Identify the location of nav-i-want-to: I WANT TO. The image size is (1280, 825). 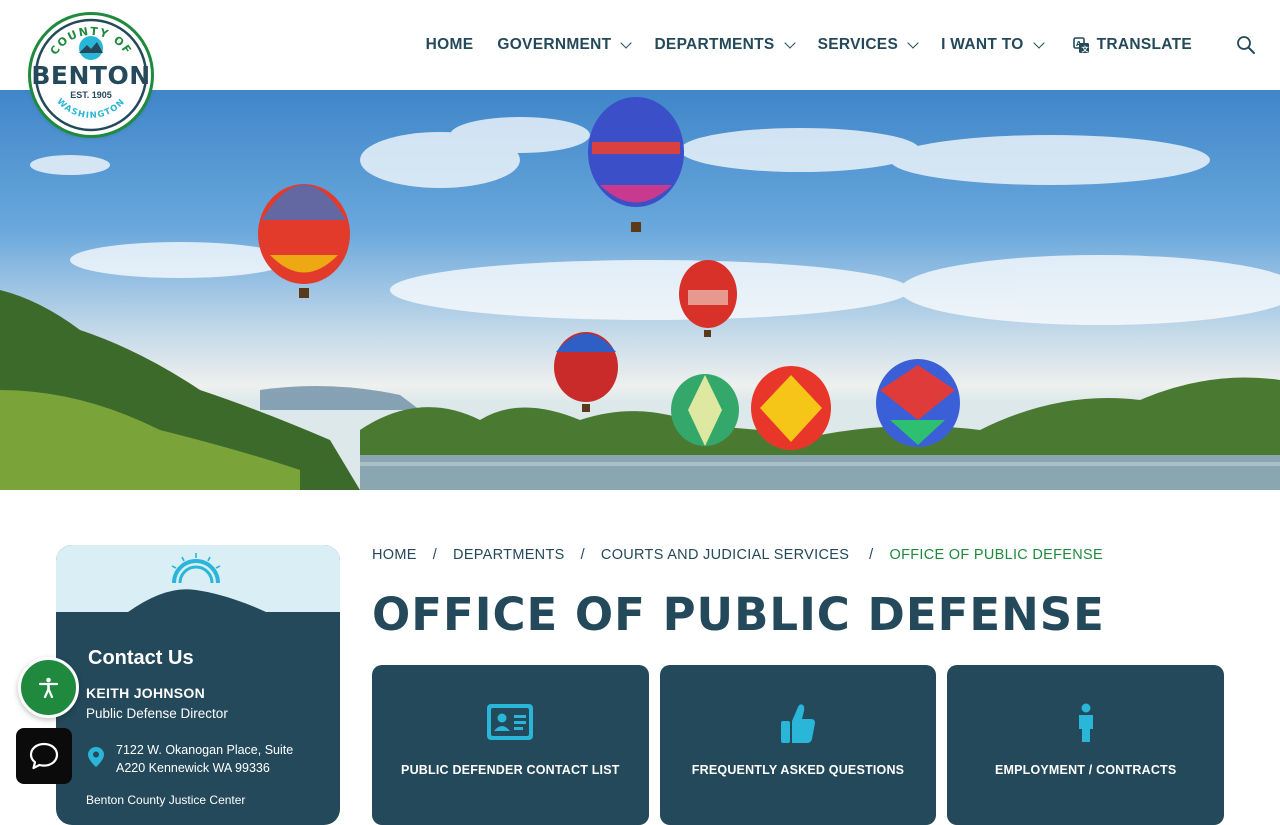
(993, 45).